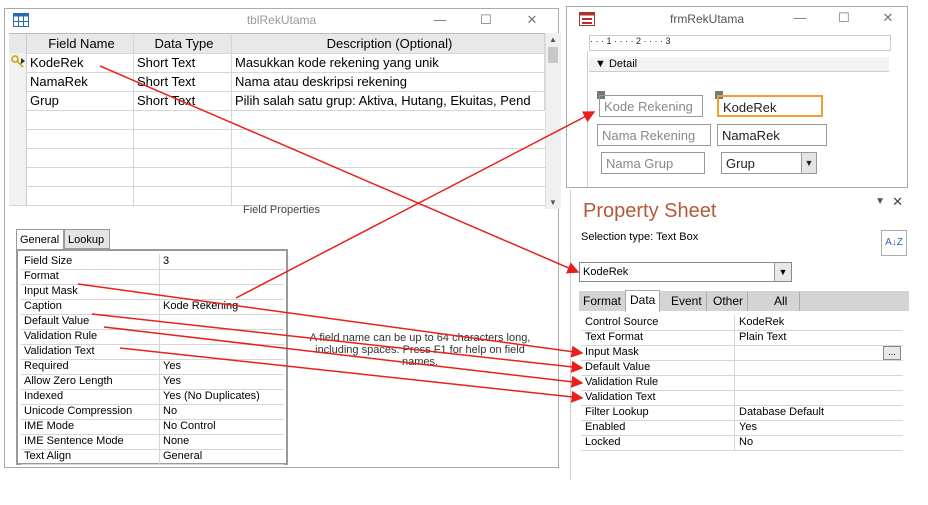 This screenshot has height=505, width=928. Describe the element at coordinates (152, 262) in the screenshot. I see `property-row: Field Size 3` at that location.